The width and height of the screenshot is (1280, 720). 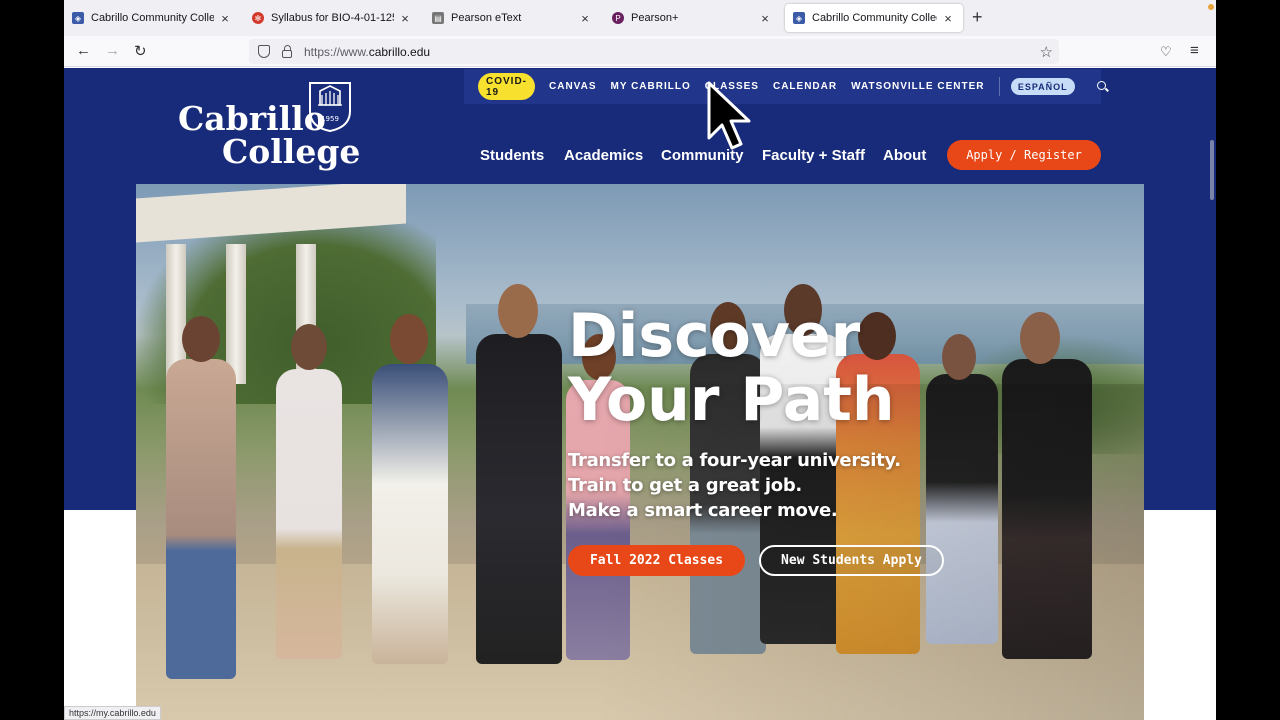 What do you see at coordinates (438, 18) in the screenshot?
I see `etext-favicon-icon: ▤` at bounding box center [438, 18].